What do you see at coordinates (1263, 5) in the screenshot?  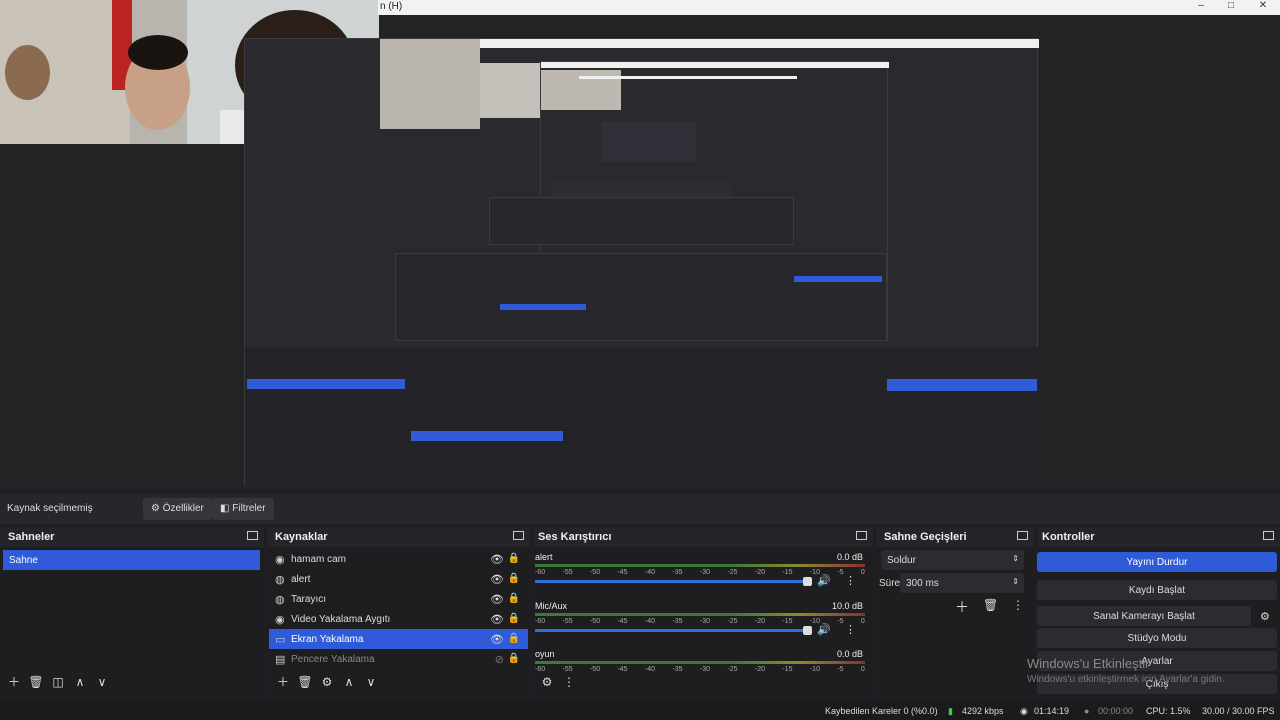 I see `close-icon: ✕` at bounding box center [1263, 5].